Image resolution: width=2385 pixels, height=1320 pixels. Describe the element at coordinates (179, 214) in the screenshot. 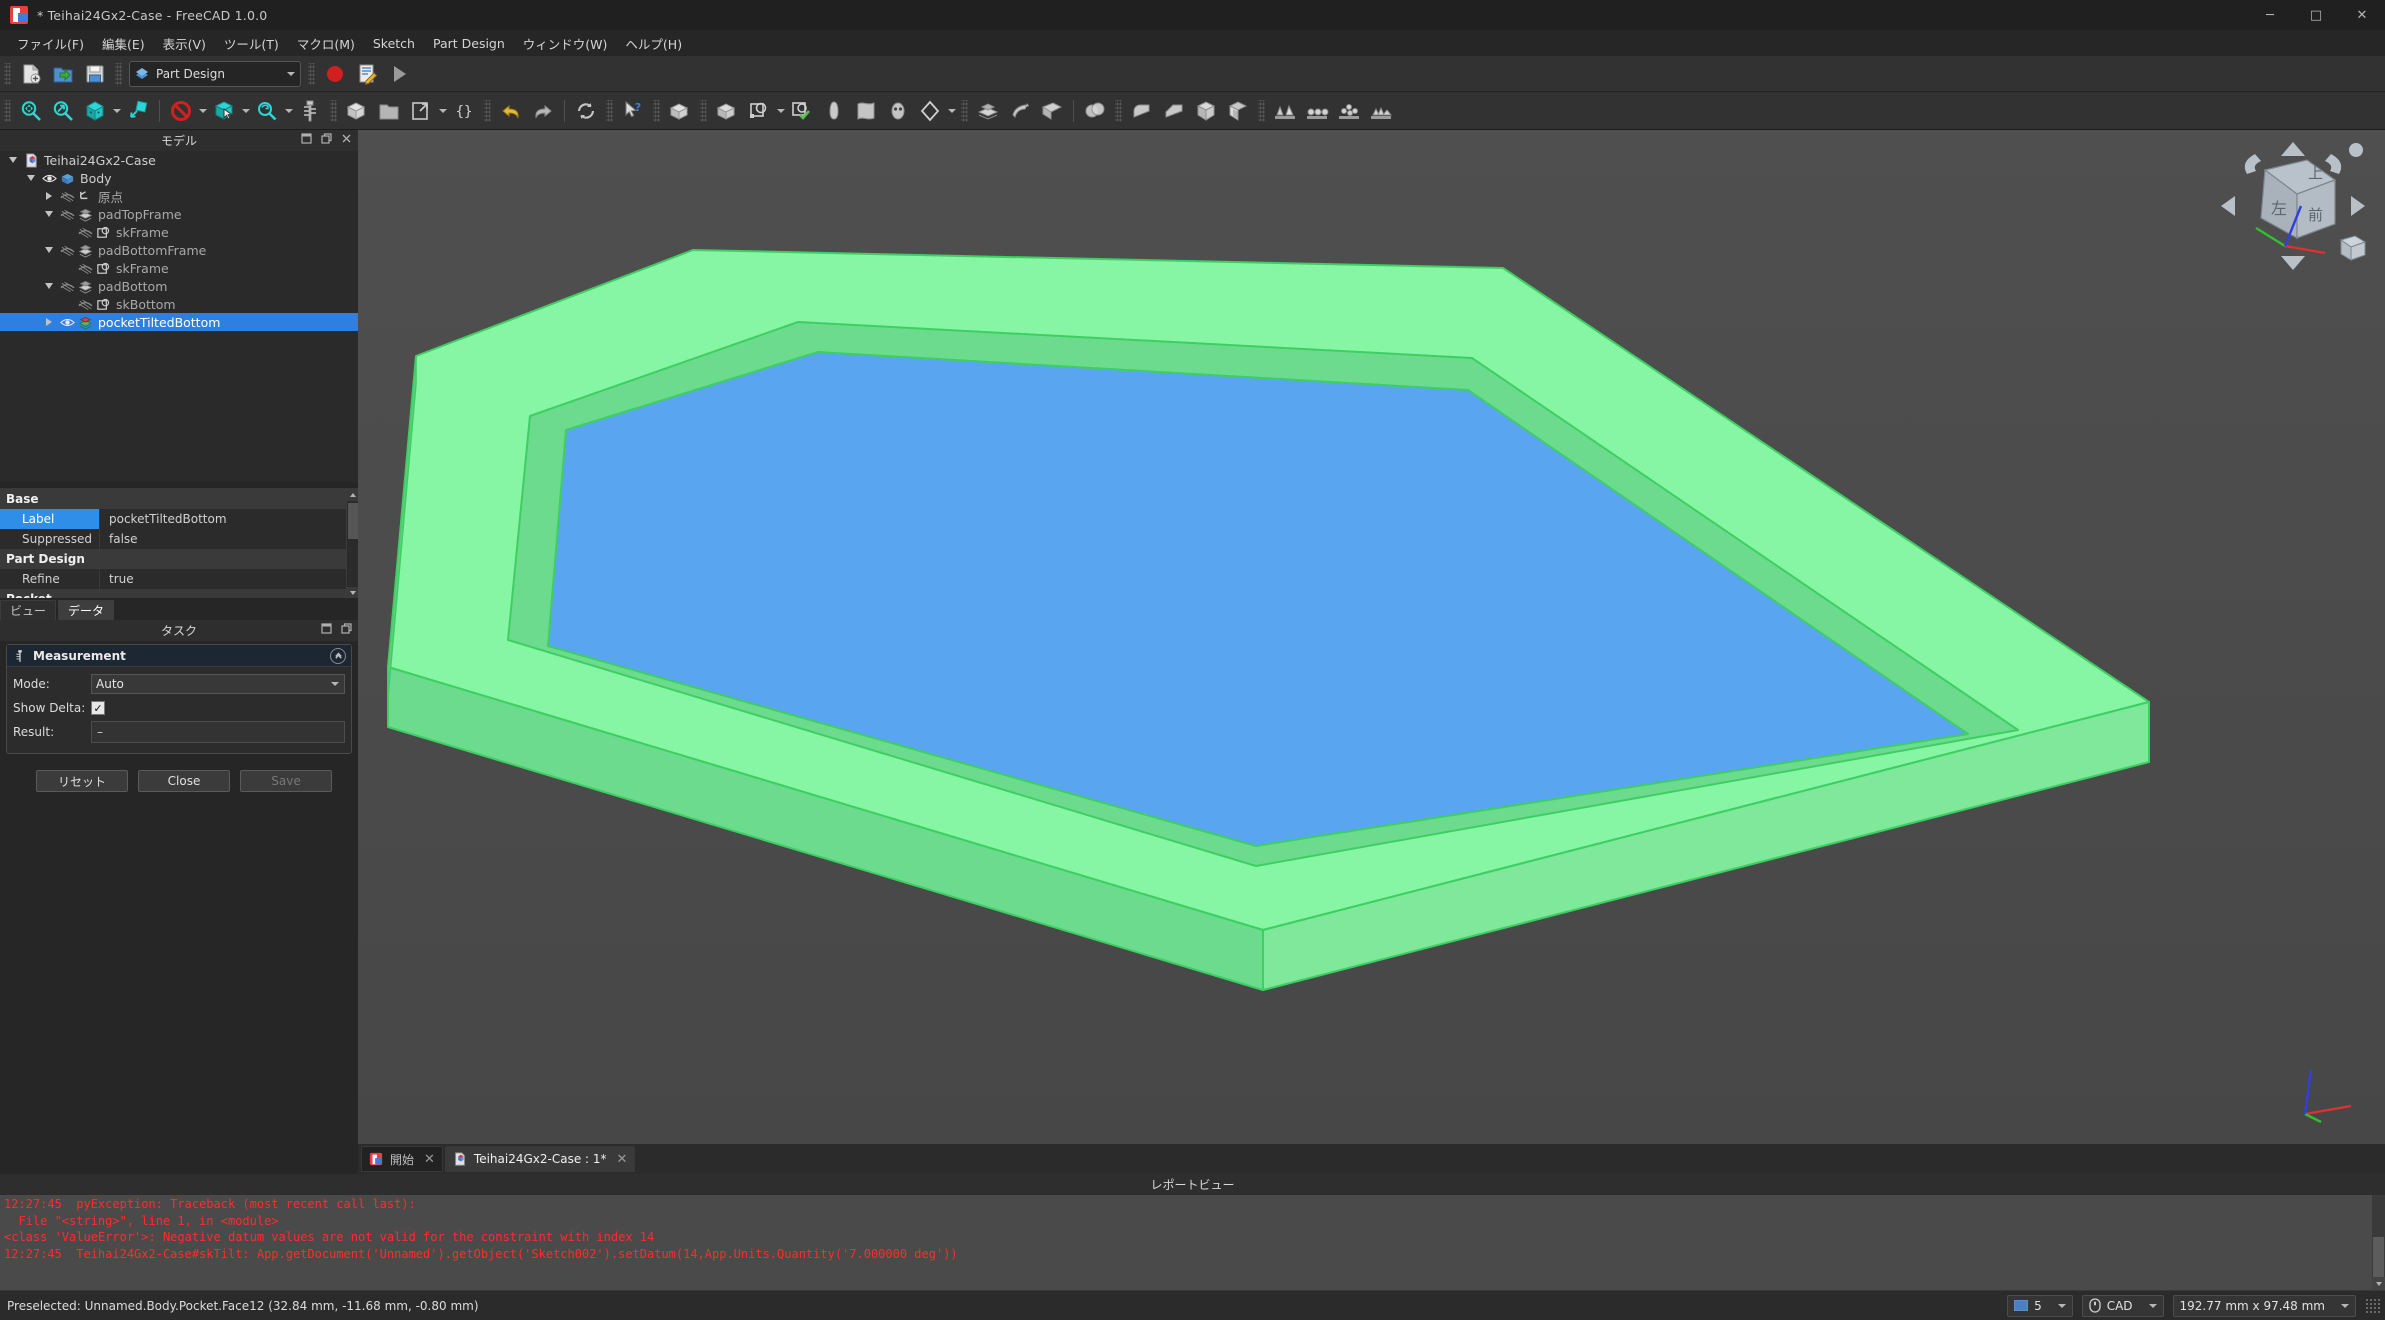

I see `tree-item-padtopframe: padTopFrame` at that location.